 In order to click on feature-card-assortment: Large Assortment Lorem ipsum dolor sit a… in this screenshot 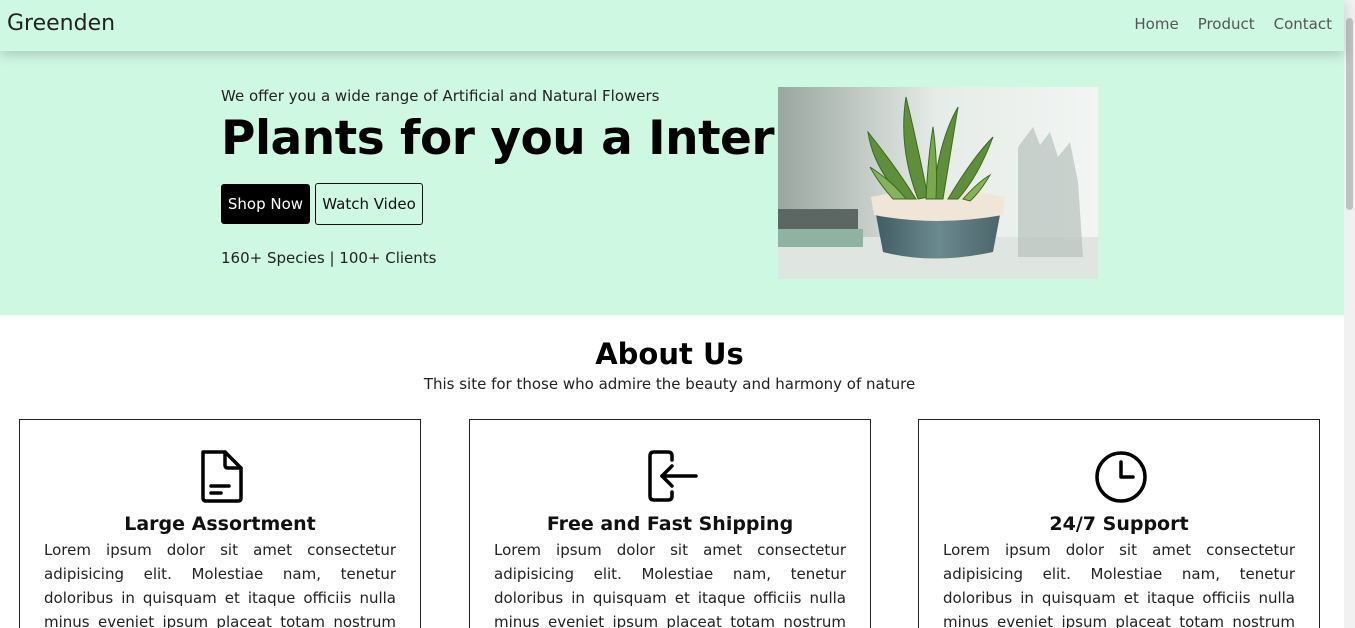, I will do `click(220, 523)`.